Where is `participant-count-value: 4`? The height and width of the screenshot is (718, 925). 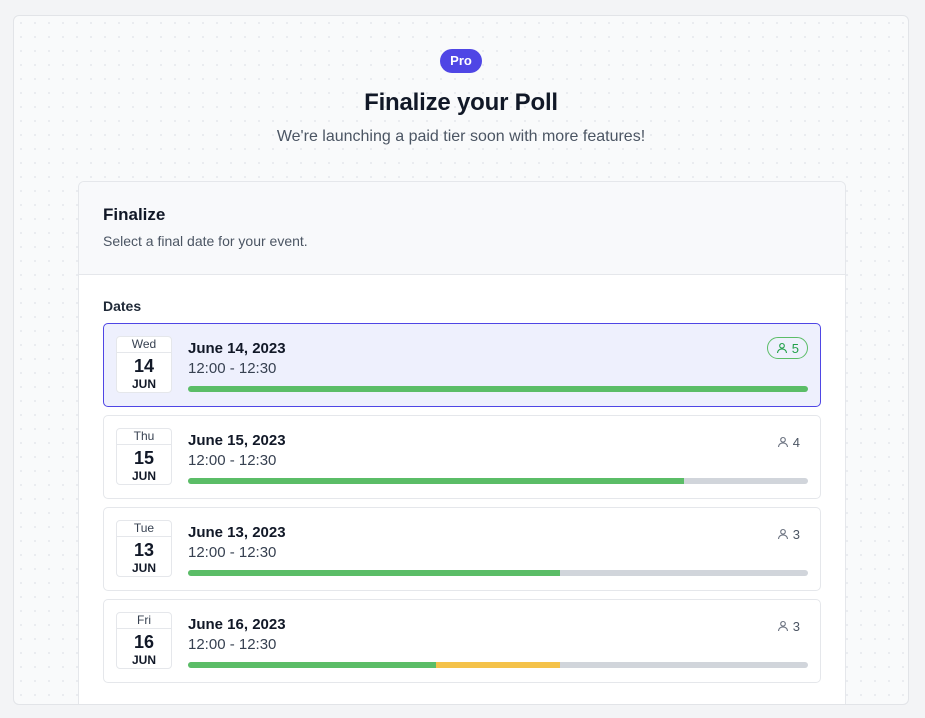 participant-count-value: 4 is located at coordinates (796, 442).